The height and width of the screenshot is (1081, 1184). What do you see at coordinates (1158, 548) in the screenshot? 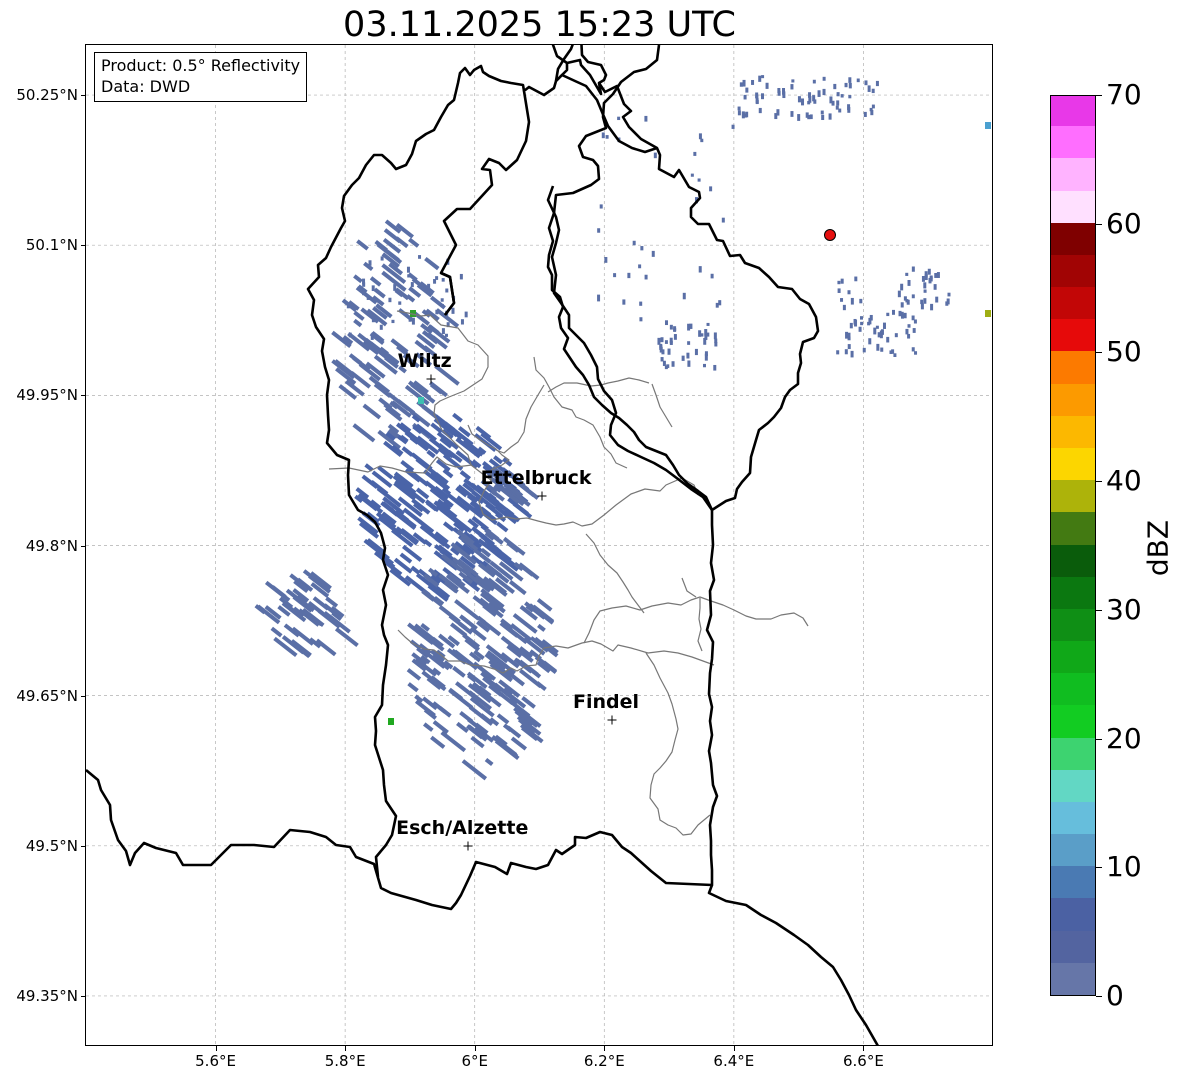
I see `colorbar-label: dBZ` at bounding box center [1158, 548].